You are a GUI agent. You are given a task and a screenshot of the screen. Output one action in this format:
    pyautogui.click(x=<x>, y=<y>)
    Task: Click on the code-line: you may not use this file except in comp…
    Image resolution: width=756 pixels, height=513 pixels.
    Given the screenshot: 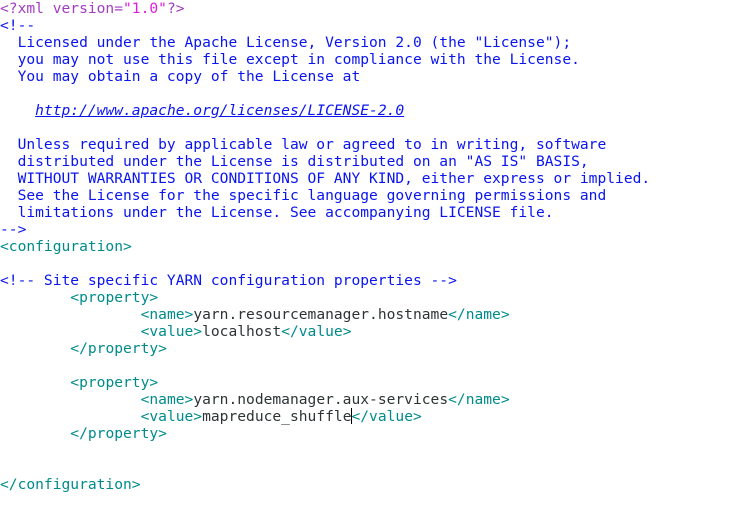 What is the action you would take?
    pyautogui.click(x=378, y=59)
    